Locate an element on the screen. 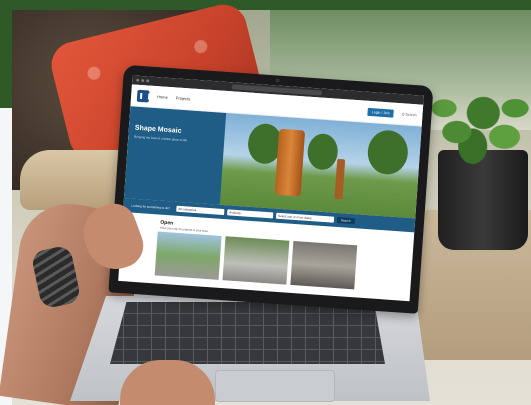 The image size is (531, 405). search-button: Search is located at coordinates (345, 220).